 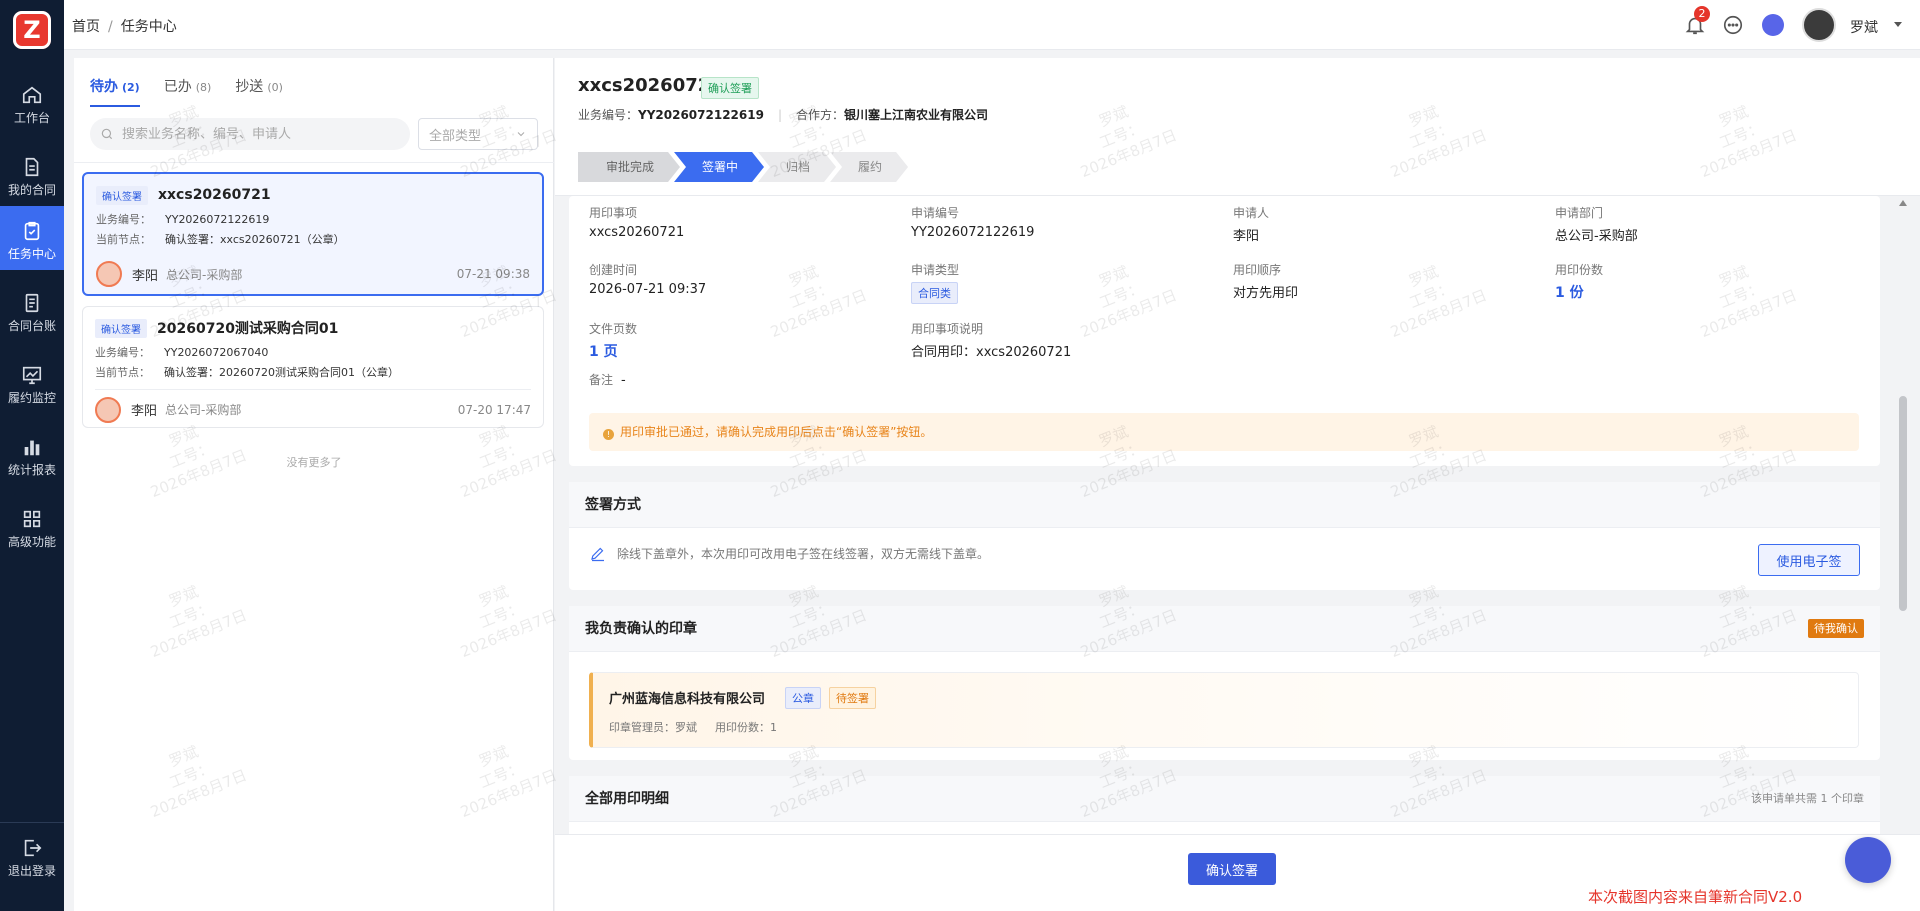 I want to click on detail-biz-no: YY2026072122619, so click(x=701, y=115).